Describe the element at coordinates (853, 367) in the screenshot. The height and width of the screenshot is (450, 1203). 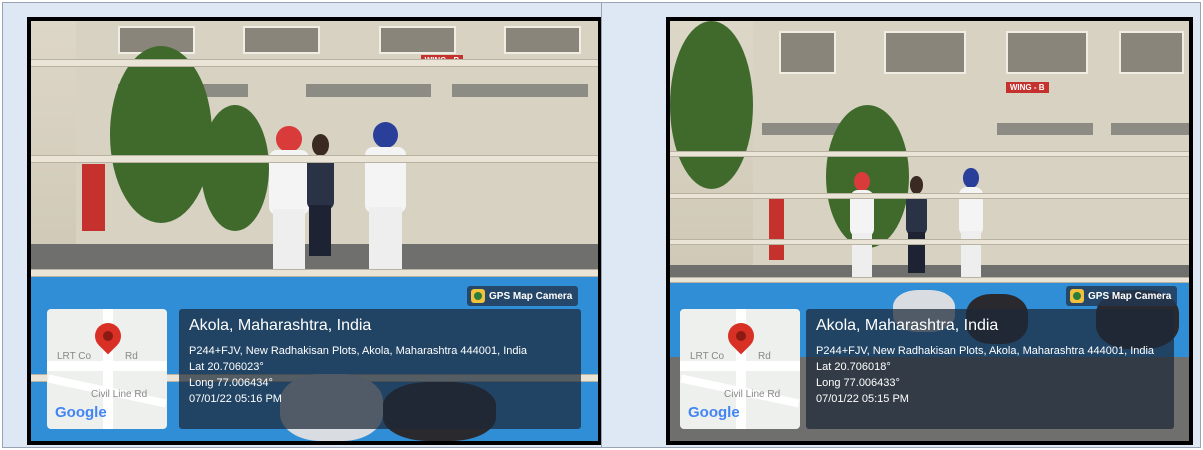
I see `latitude: Lat 20.706018°` at that location.